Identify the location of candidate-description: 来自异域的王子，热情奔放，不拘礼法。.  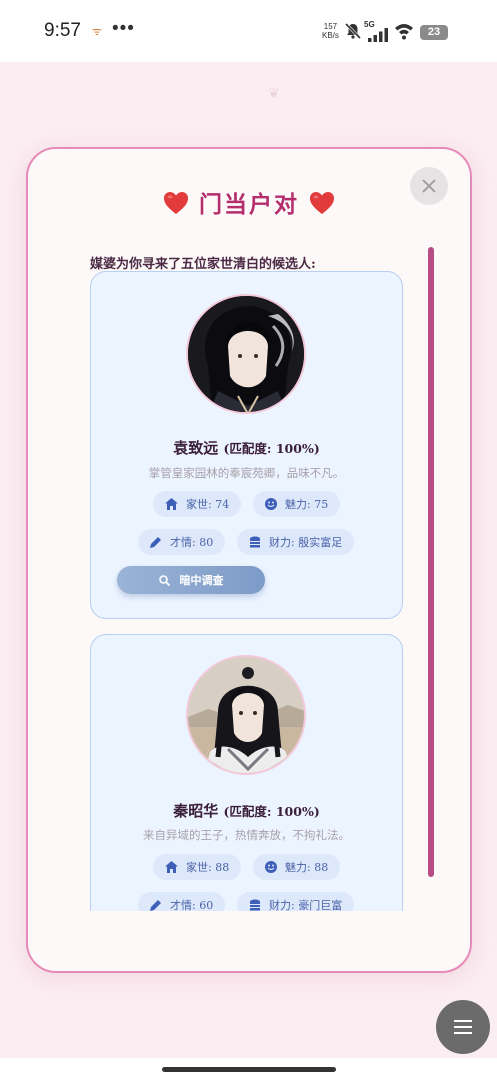
(246, 835).